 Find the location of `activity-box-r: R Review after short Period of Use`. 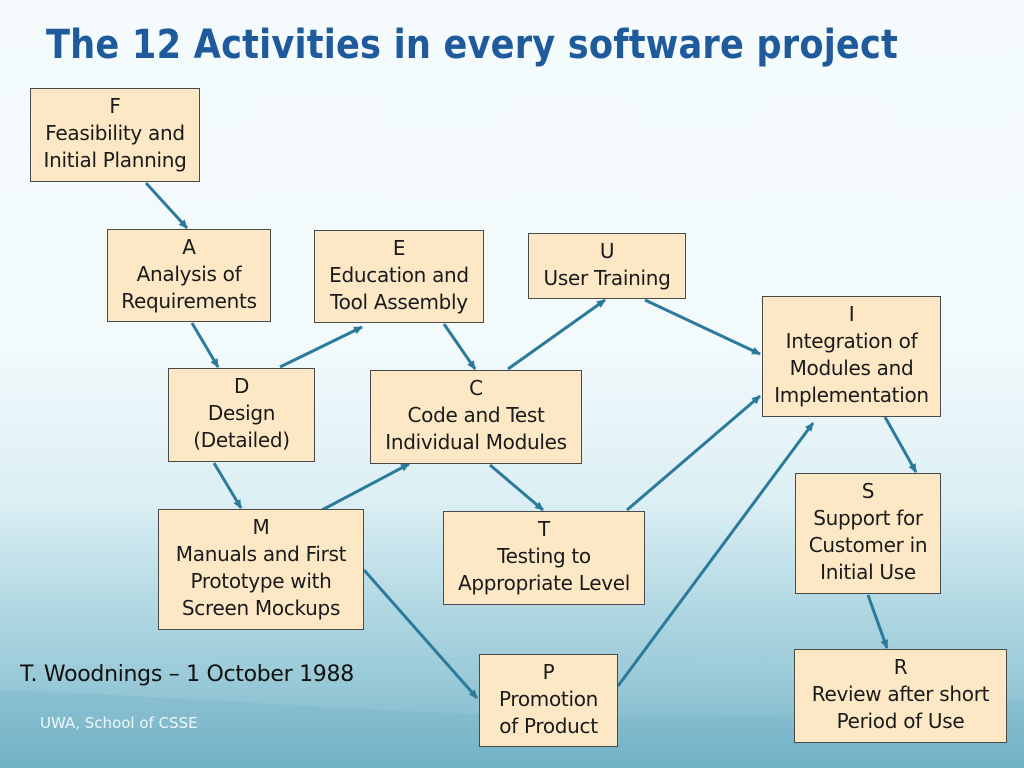

activity-box-r: R Review after short Period of Use is located at coordinates (900, 696).